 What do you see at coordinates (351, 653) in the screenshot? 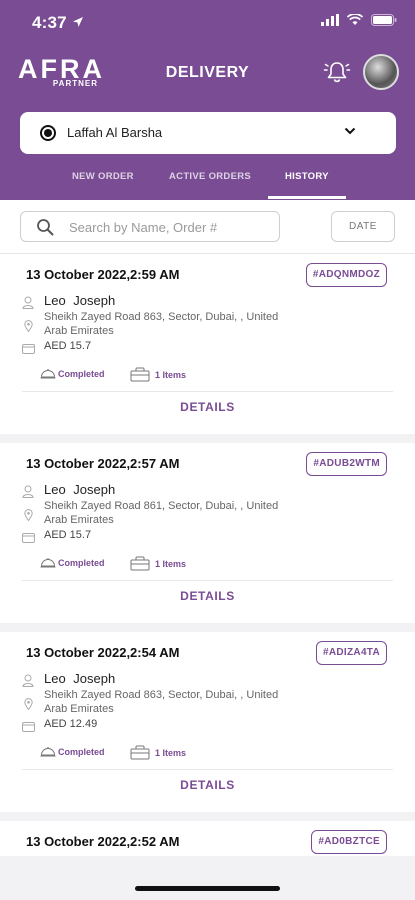
I see `order-id-badge: #ADIZA4TA` at bounding box center [351, 653].